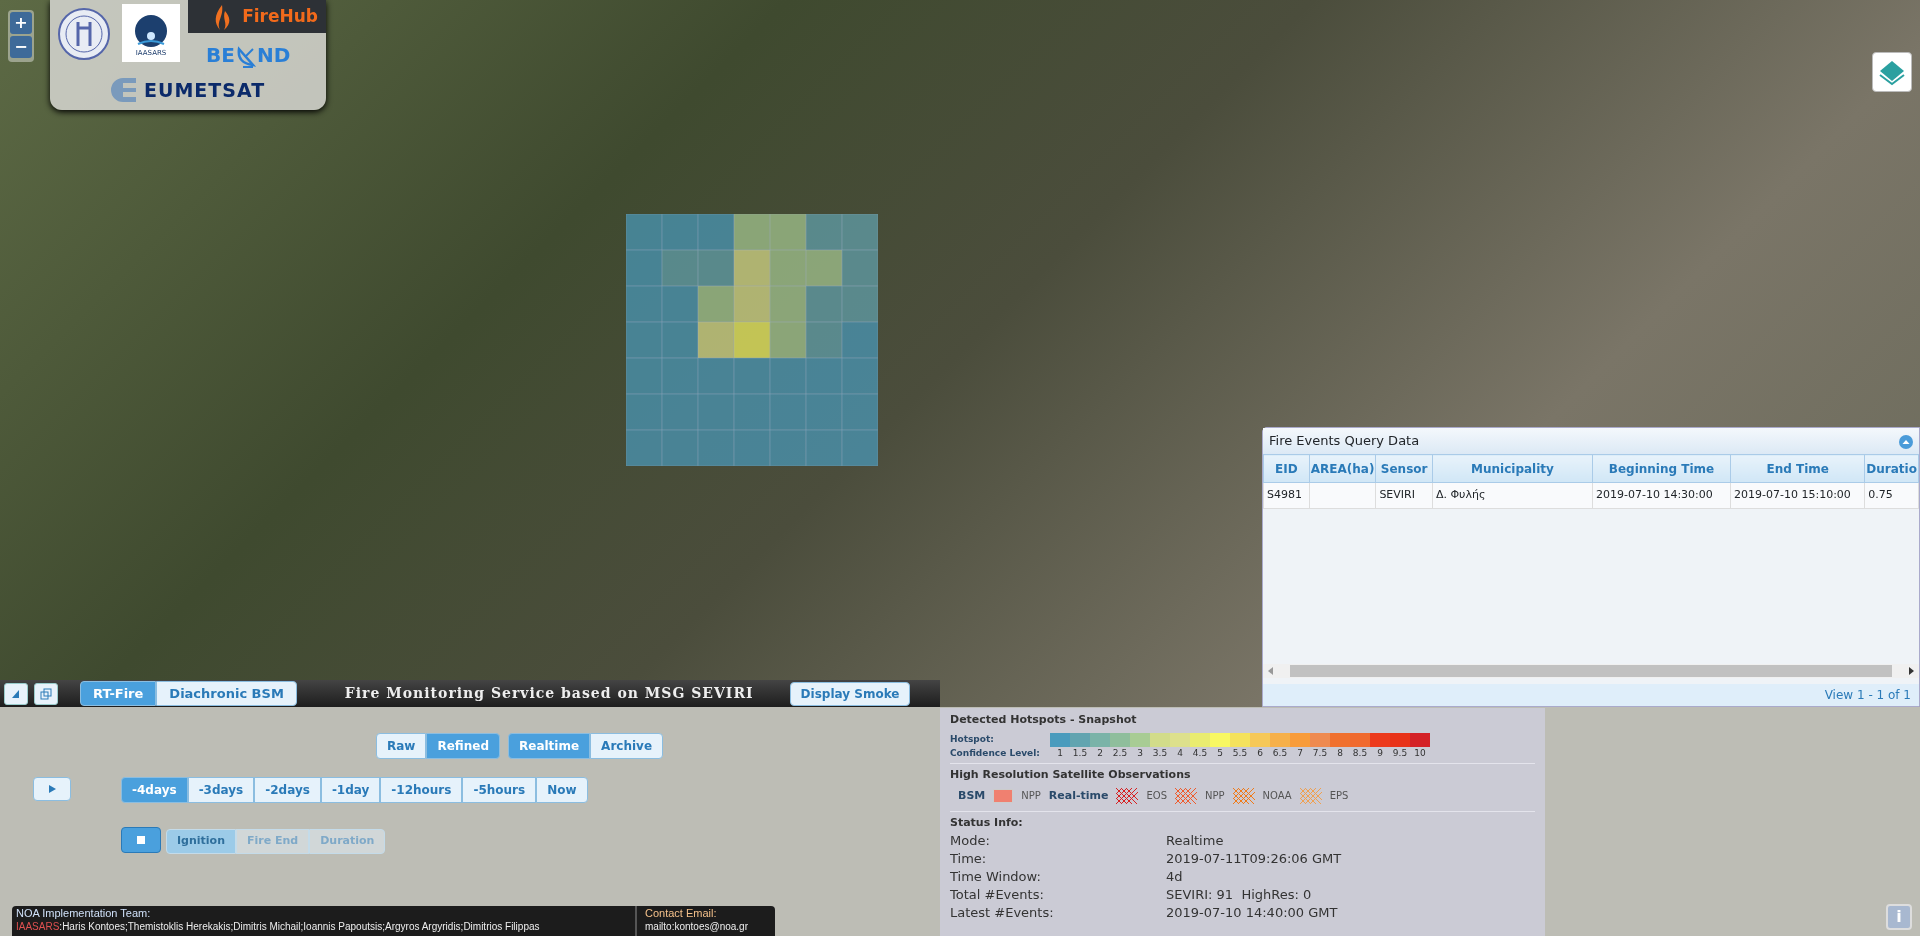 This screenshot has height=936, width=1920. I want to click on toggle-button: Ignition, so click(201, 841).